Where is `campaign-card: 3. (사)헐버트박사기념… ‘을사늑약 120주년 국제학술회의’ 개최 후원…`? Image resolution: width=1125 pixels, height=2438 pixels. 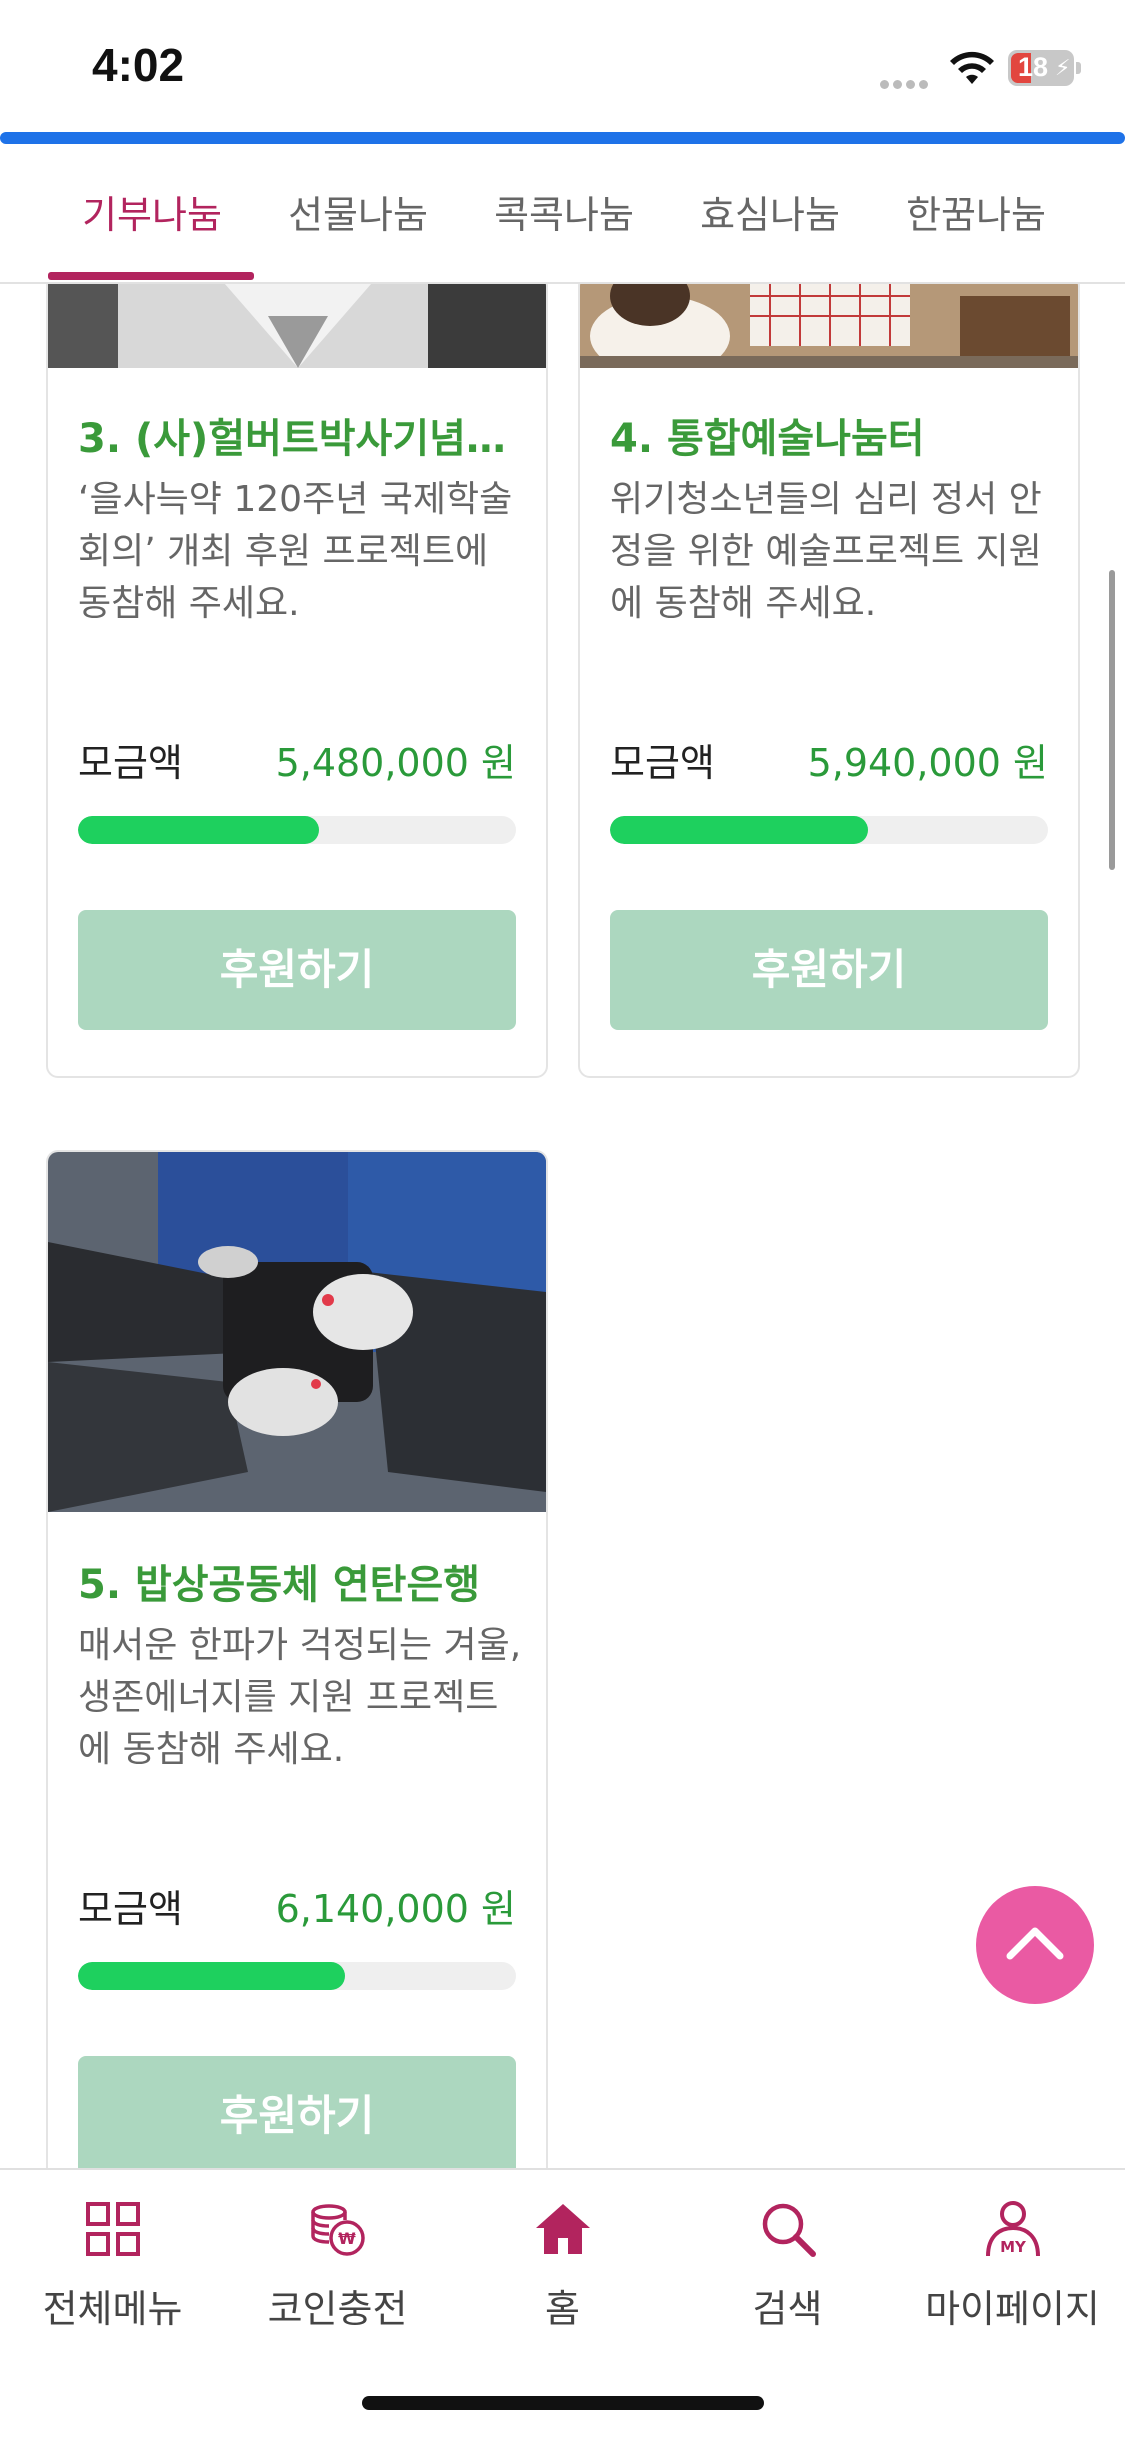 campaign-card: 3. (사)헐버트박사기념… ‘을사늑약 120주년 국제학술회의’ 개최 후원… is located at coordinates (297, 681).